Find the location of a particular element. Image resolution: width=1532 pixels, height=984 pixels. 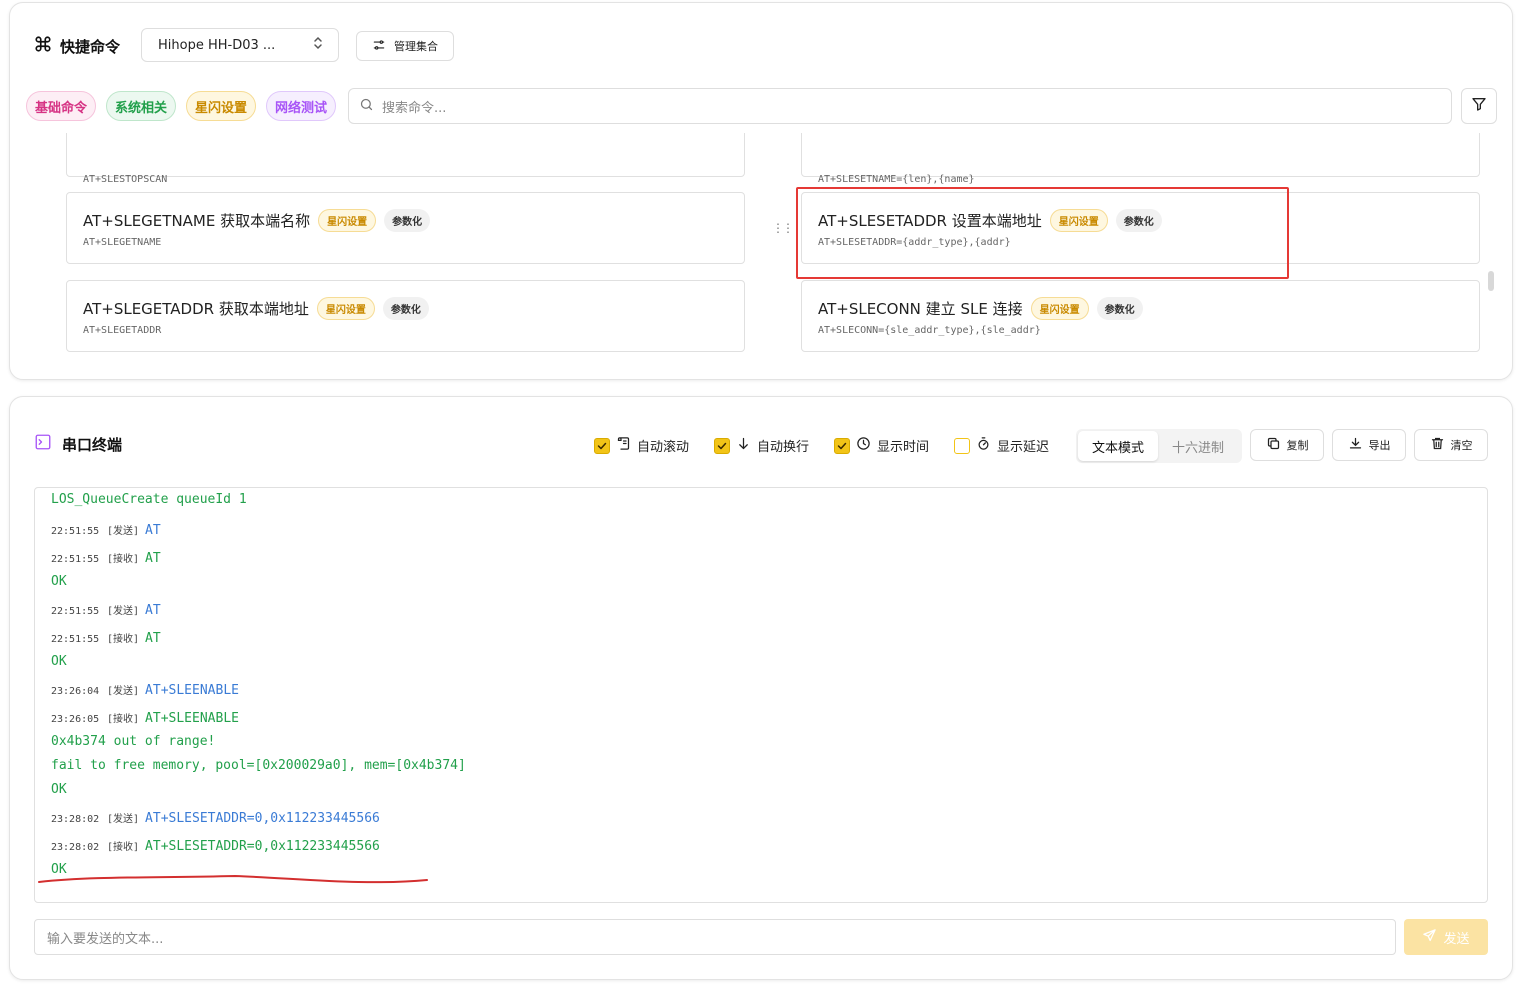

display-mode-toggle: 文本模式 十六进制 is located at coordinates (1159, 446).